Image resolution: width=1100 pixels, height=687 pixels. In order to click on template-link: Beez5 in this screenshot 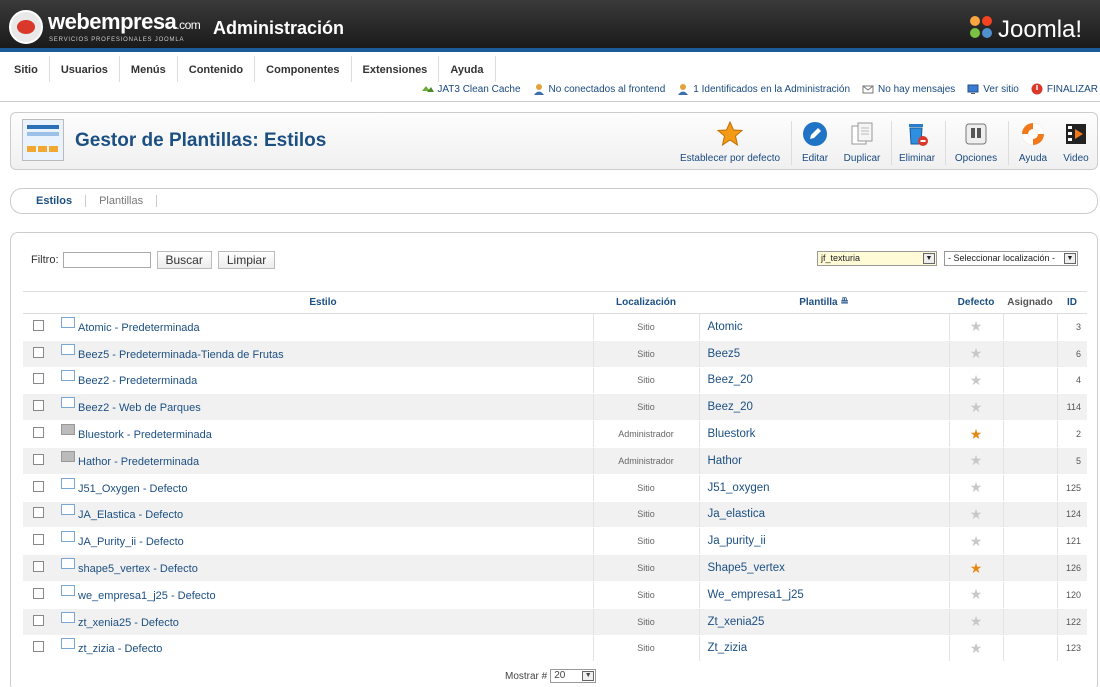, I will do `click(824, 354)`.